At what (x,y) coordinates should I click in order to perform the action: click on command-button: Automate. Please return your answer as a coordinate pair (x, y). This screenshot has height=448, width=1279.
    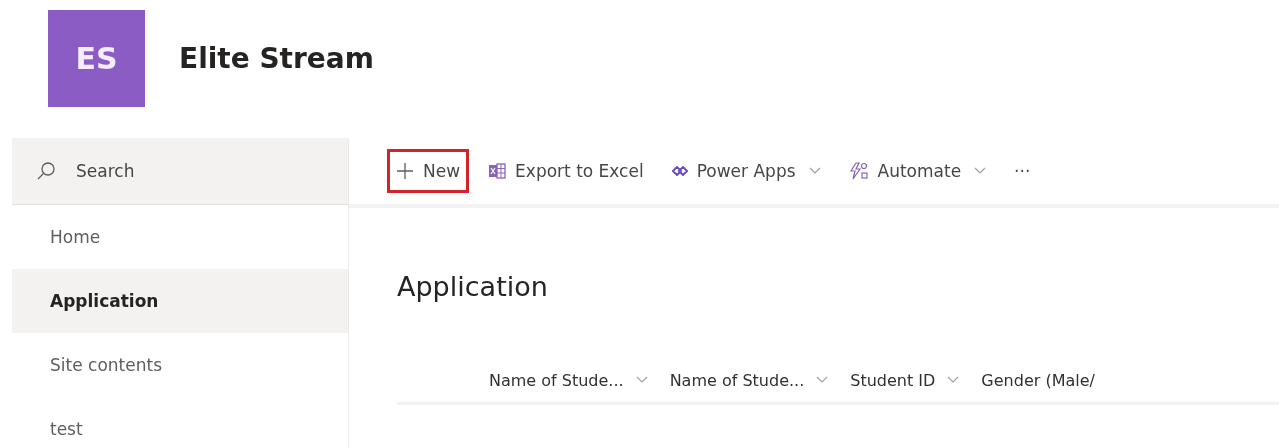
    Looking at the image, I should click on (917, 171).